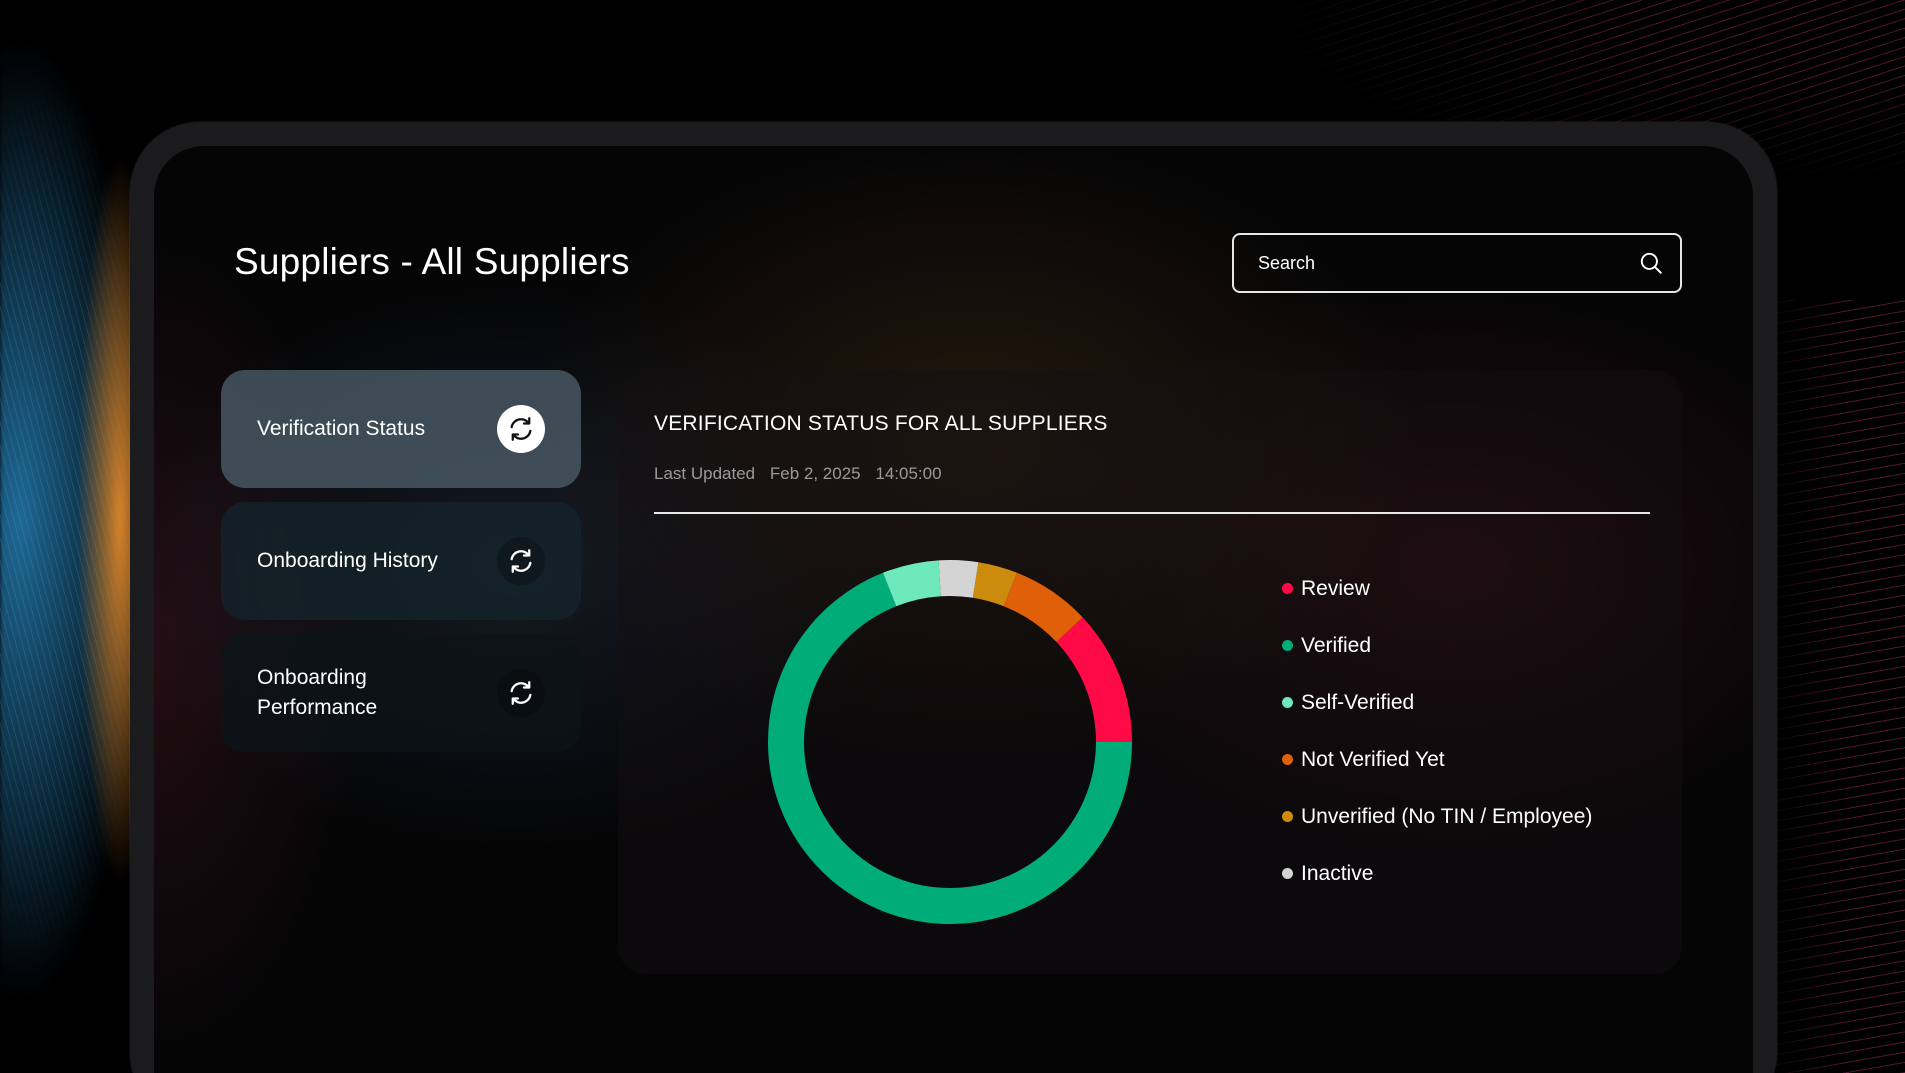  I want to click on legend-item: Self-Verified, so click(1437, 702).